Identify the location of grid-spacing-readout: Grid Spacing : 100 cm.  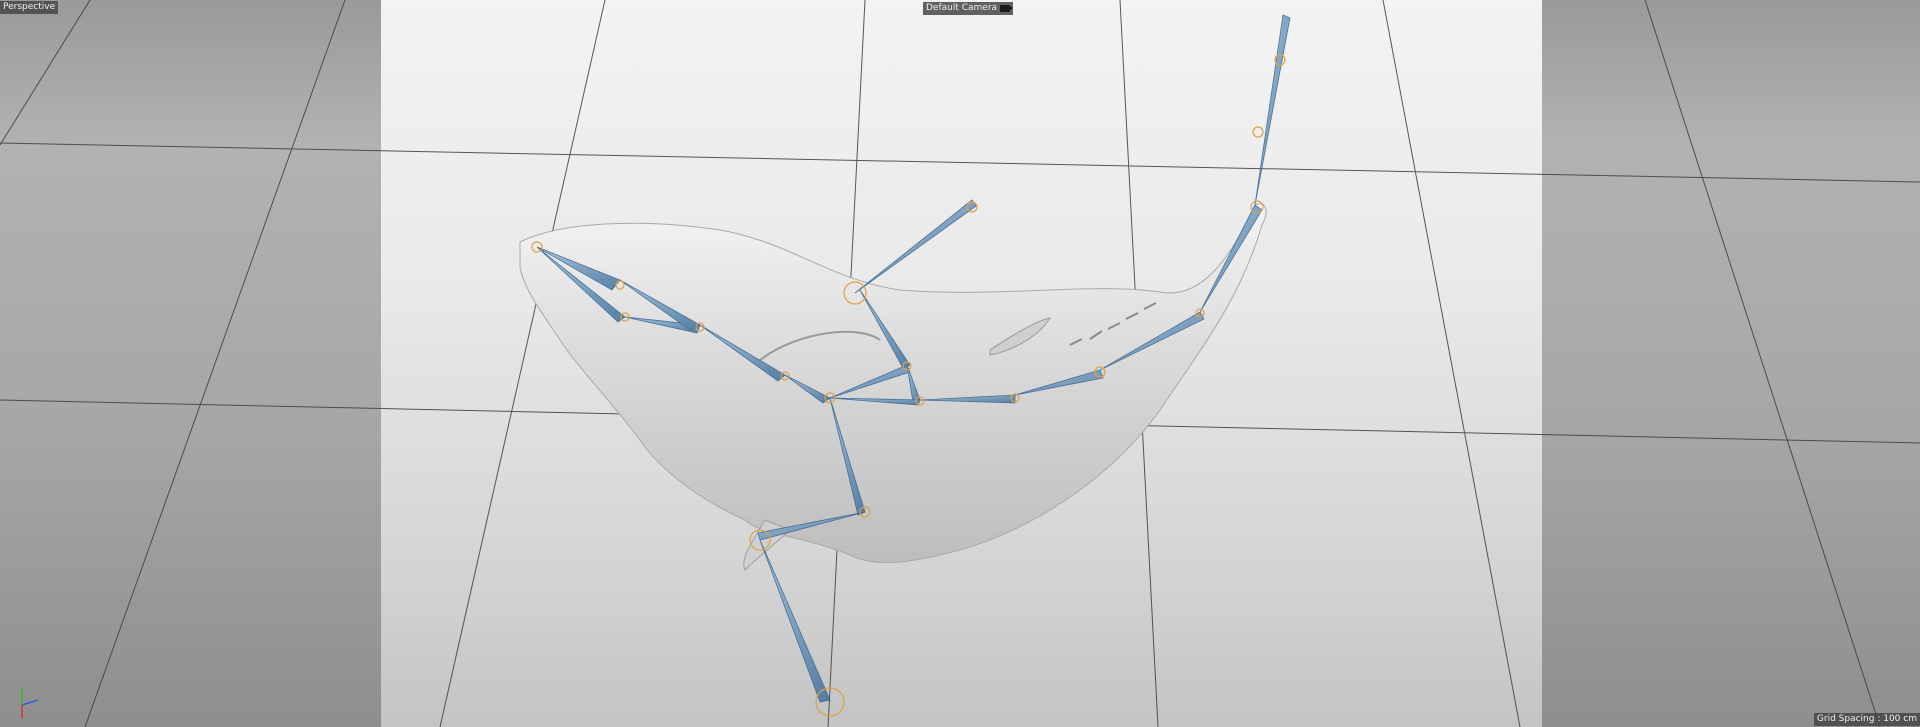
(1866, 719).